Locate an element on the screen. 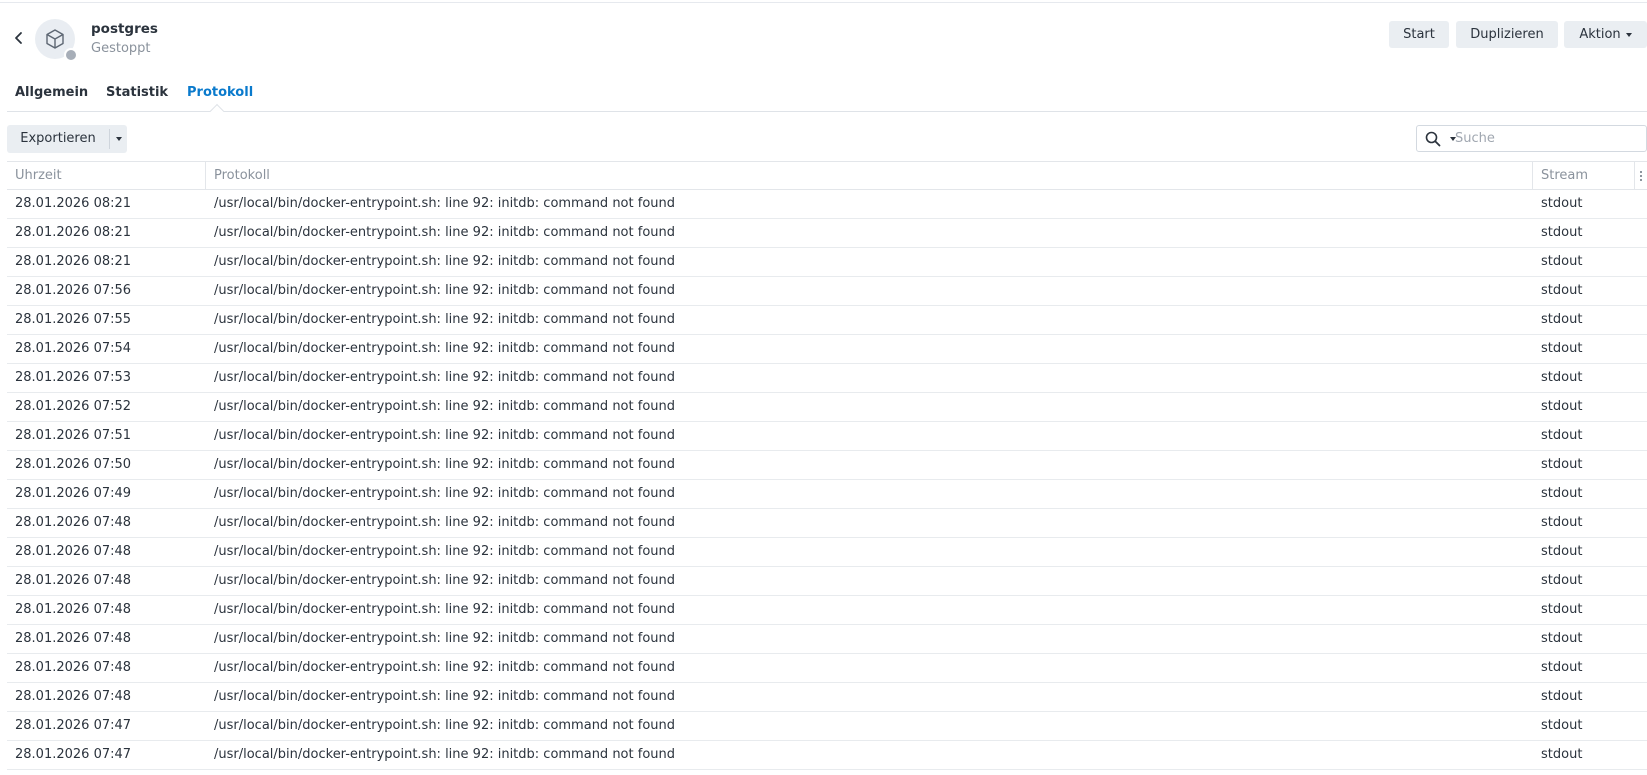 This screenshot has height=775, width=1647. tab-protokoll: Protokoll is located at coordinates (220, 92).